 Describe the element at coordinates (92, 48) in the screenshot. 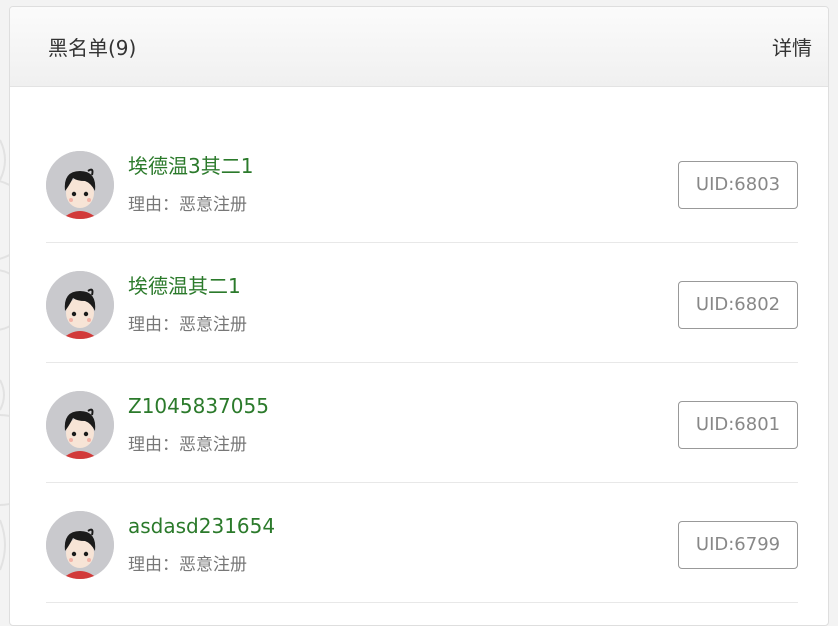

I see `panel-title: 黑名单(9)` at that location.